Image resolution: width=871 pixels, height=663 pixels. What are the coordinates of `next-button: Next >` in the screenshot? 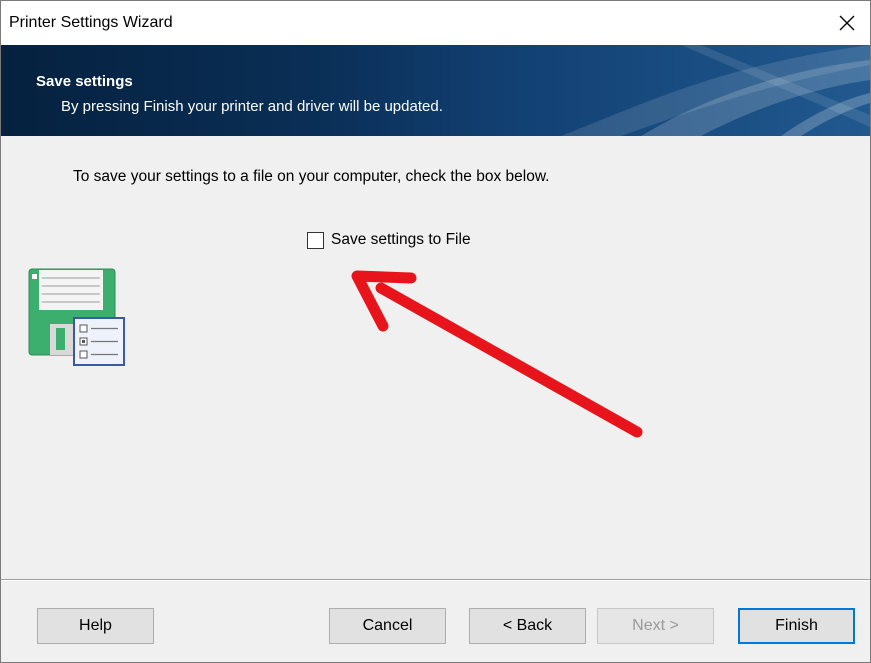 It's located at (655, 626).